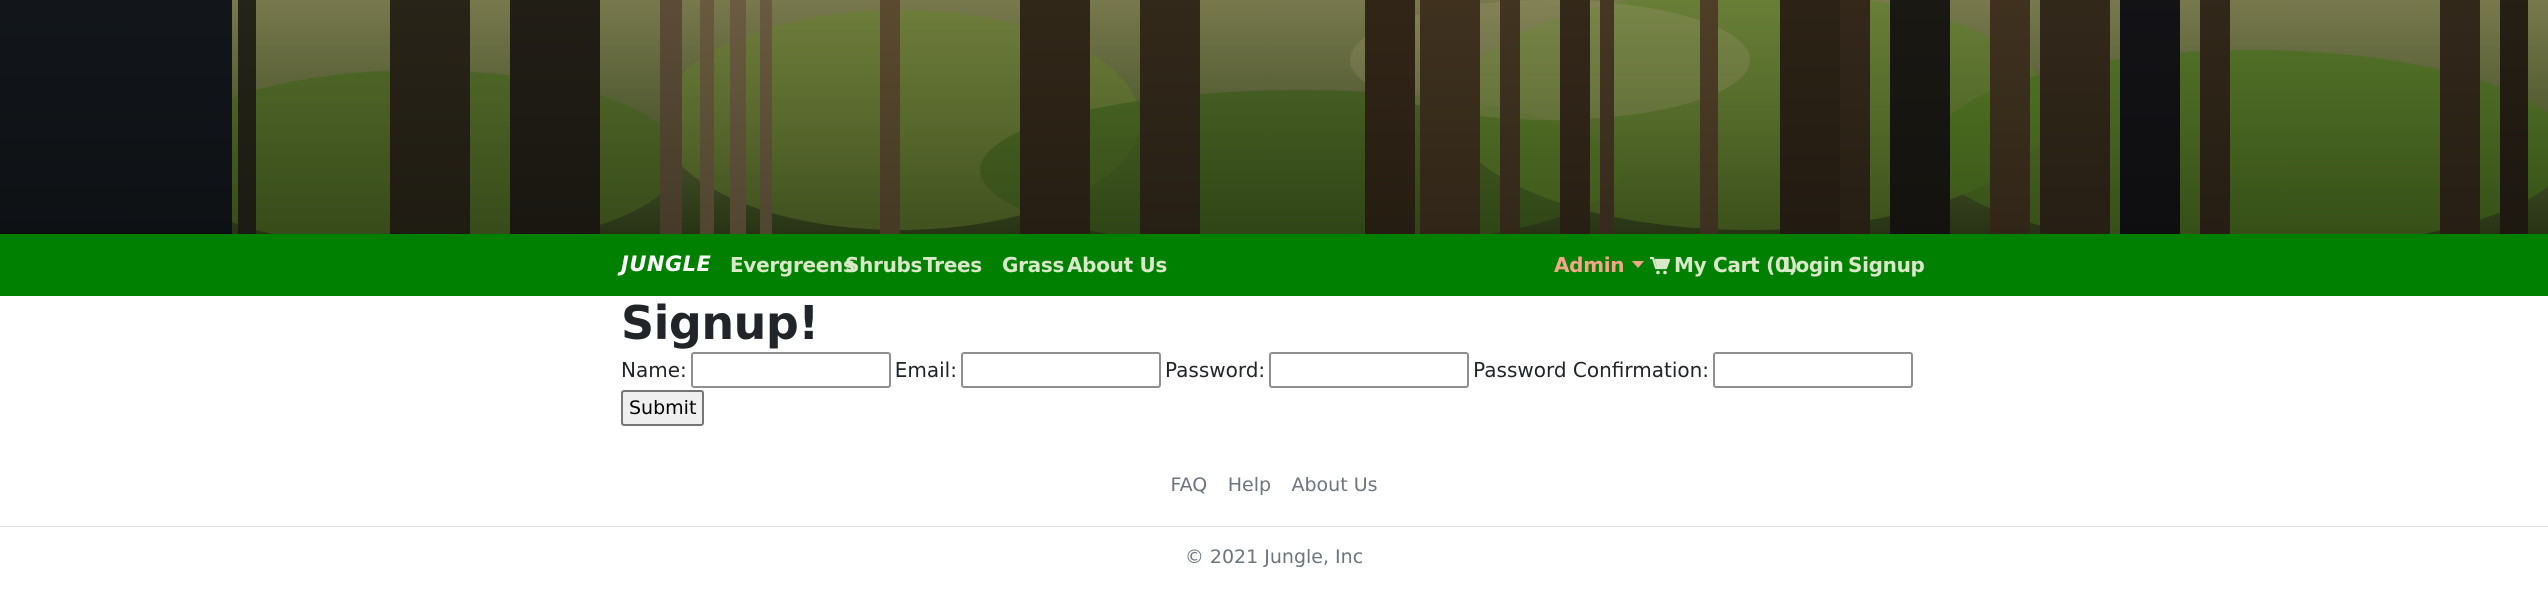  What do you see at coordinates (1215, 370) in the screenshot?
I see `password-label: Password:` at bounding box center [1215, 370].